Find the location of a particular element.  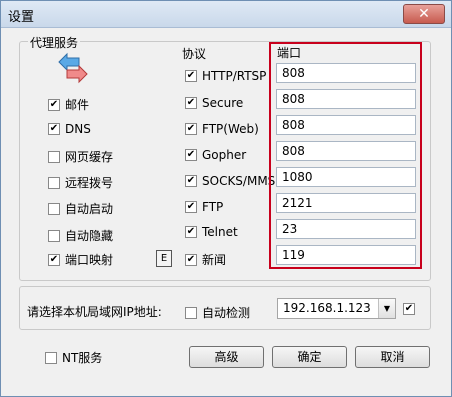

protocol-socks-mms: ✔ SOCKS/MMS is located at coordinates (230, 181).